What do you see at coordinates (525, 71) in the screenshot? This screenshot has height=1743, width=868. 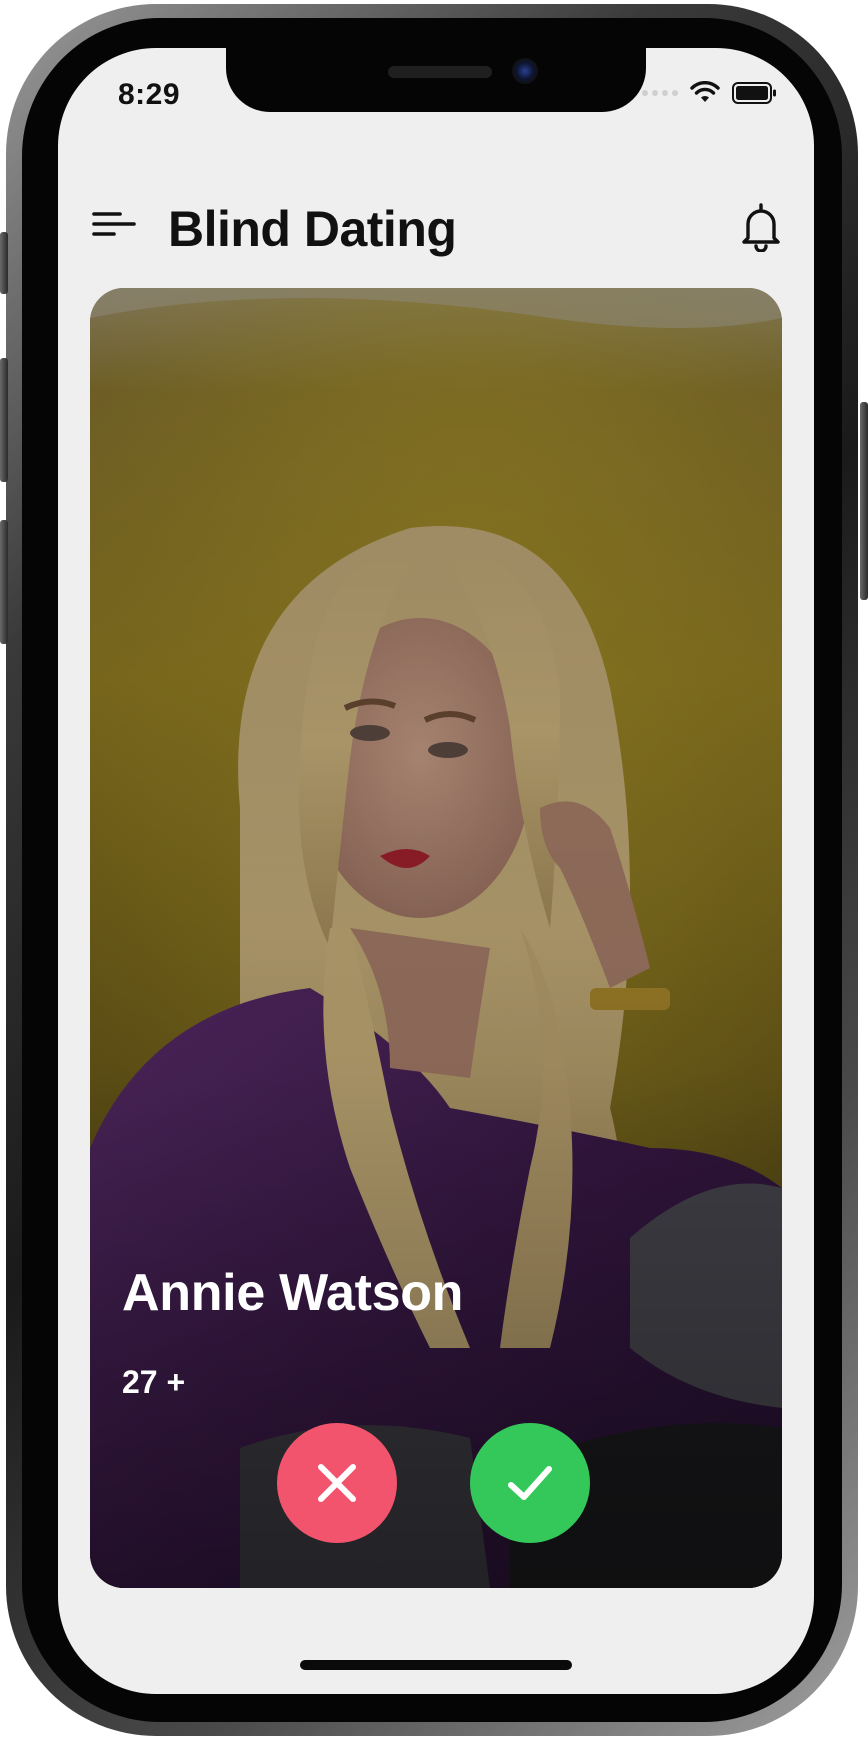 I see `front-camera` at bounding box center [525, 71].